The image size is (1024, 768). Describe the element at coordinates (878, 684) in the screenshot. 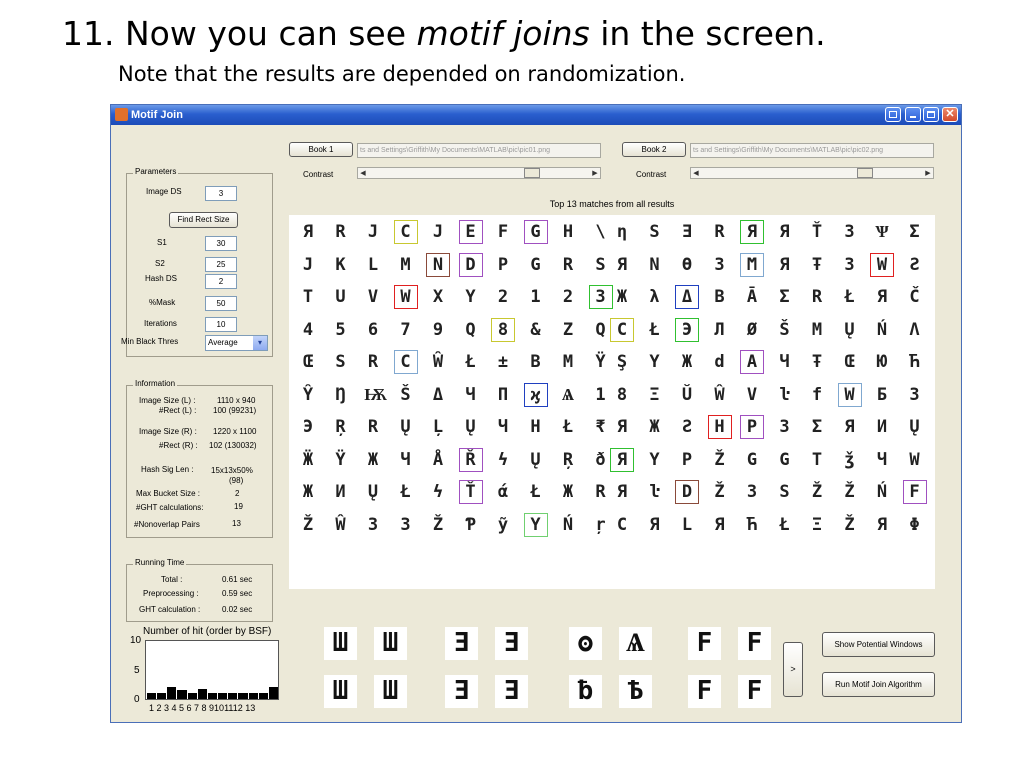

I see `run-motif-join-button: Run Motif Join Algorithm` at that location.